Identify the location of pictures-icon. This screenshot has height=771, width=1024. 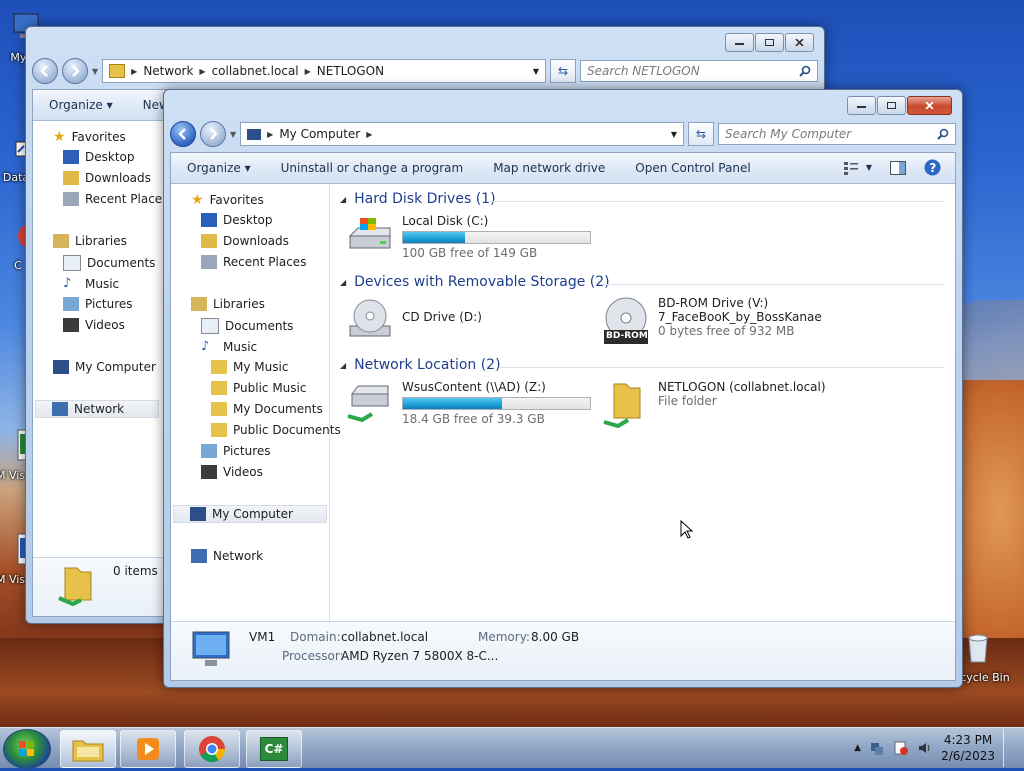
(71, 304).